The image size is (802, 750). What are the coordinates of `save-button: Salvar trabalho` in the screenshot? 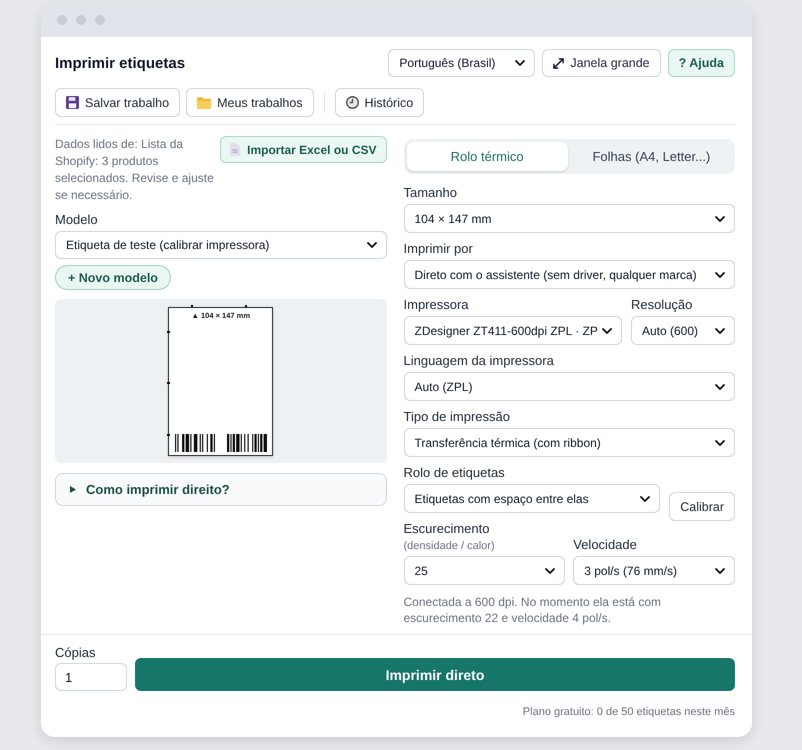 It's located at (117, 102).